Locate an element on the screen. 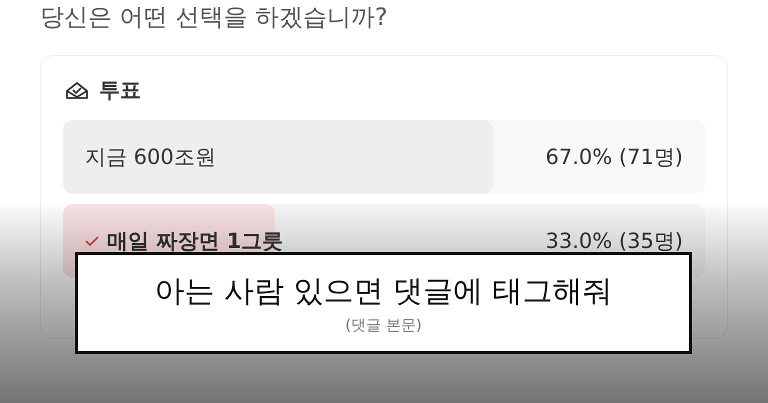 The image size is (768, 403). poll-title: 투표 is located at coordinates (120, 90).